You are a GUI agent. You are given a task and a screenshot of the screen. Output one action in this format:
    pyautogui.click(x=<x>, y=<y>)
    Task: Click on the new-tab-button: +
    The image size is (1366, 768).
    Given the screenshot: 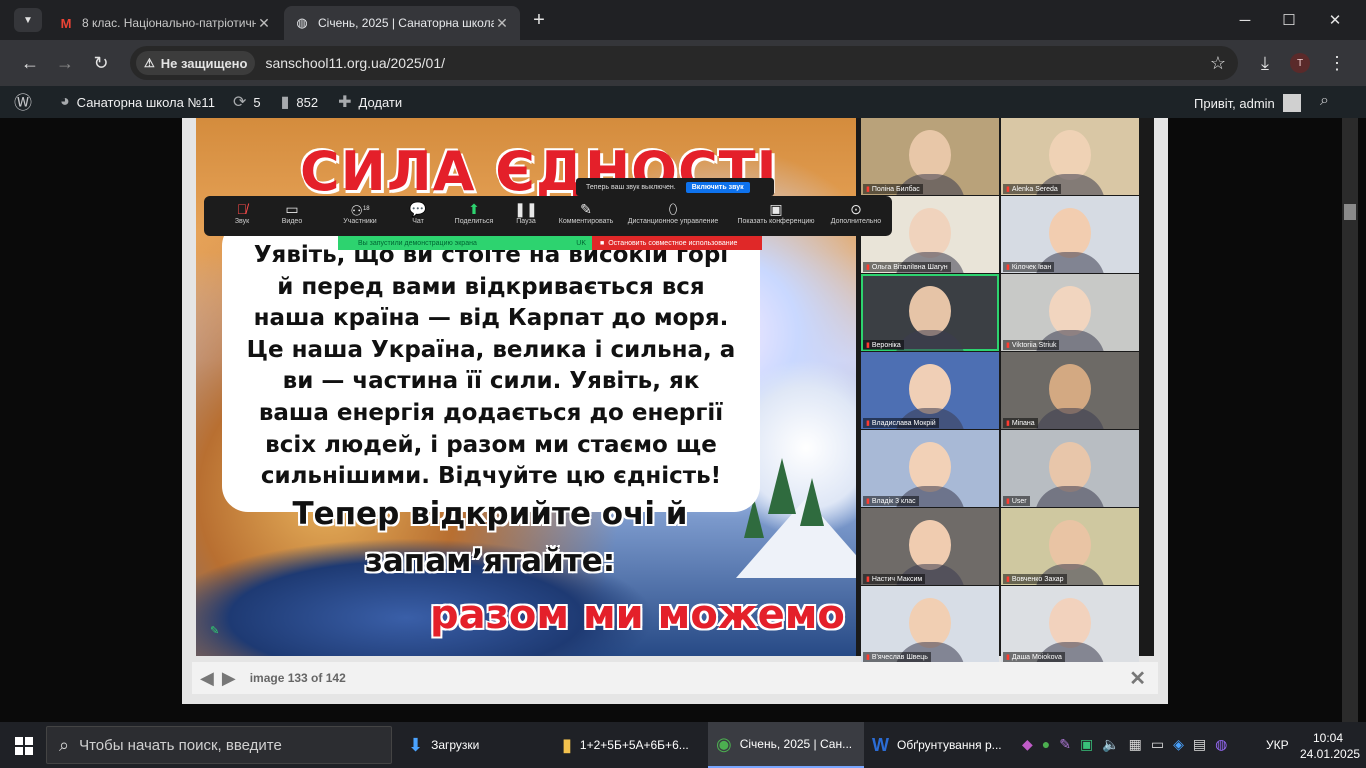 What is the action you would take?
    pyautogui.click(x=539, y=20)
    